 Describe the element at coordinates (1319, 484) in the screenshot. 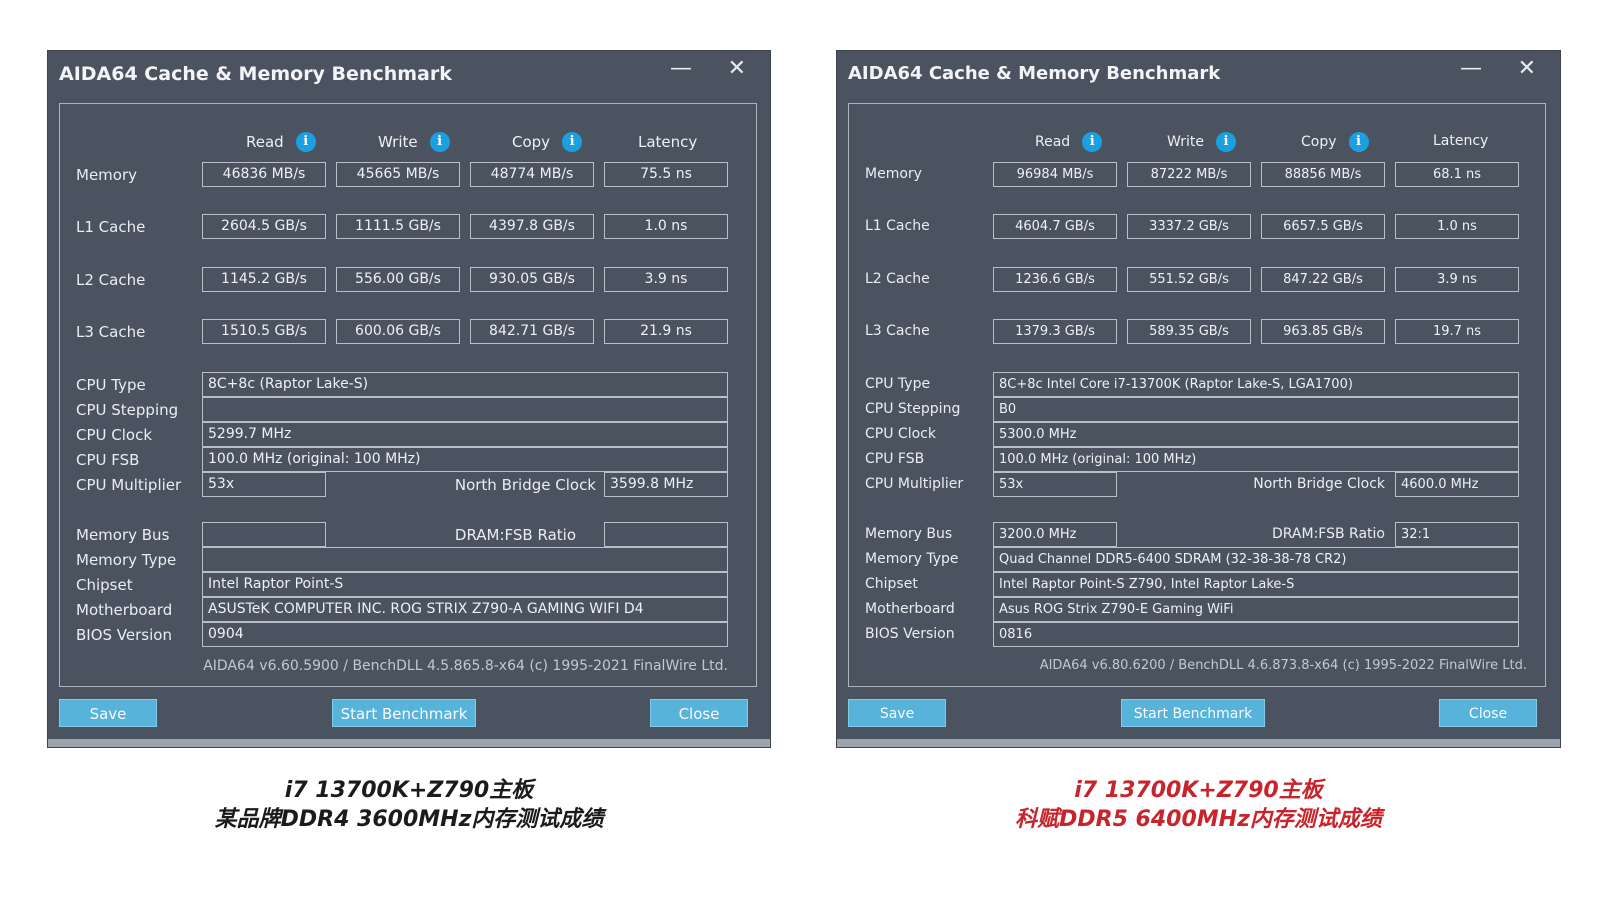

I see `nb-clock-label: North Bridge Clock` at that location.